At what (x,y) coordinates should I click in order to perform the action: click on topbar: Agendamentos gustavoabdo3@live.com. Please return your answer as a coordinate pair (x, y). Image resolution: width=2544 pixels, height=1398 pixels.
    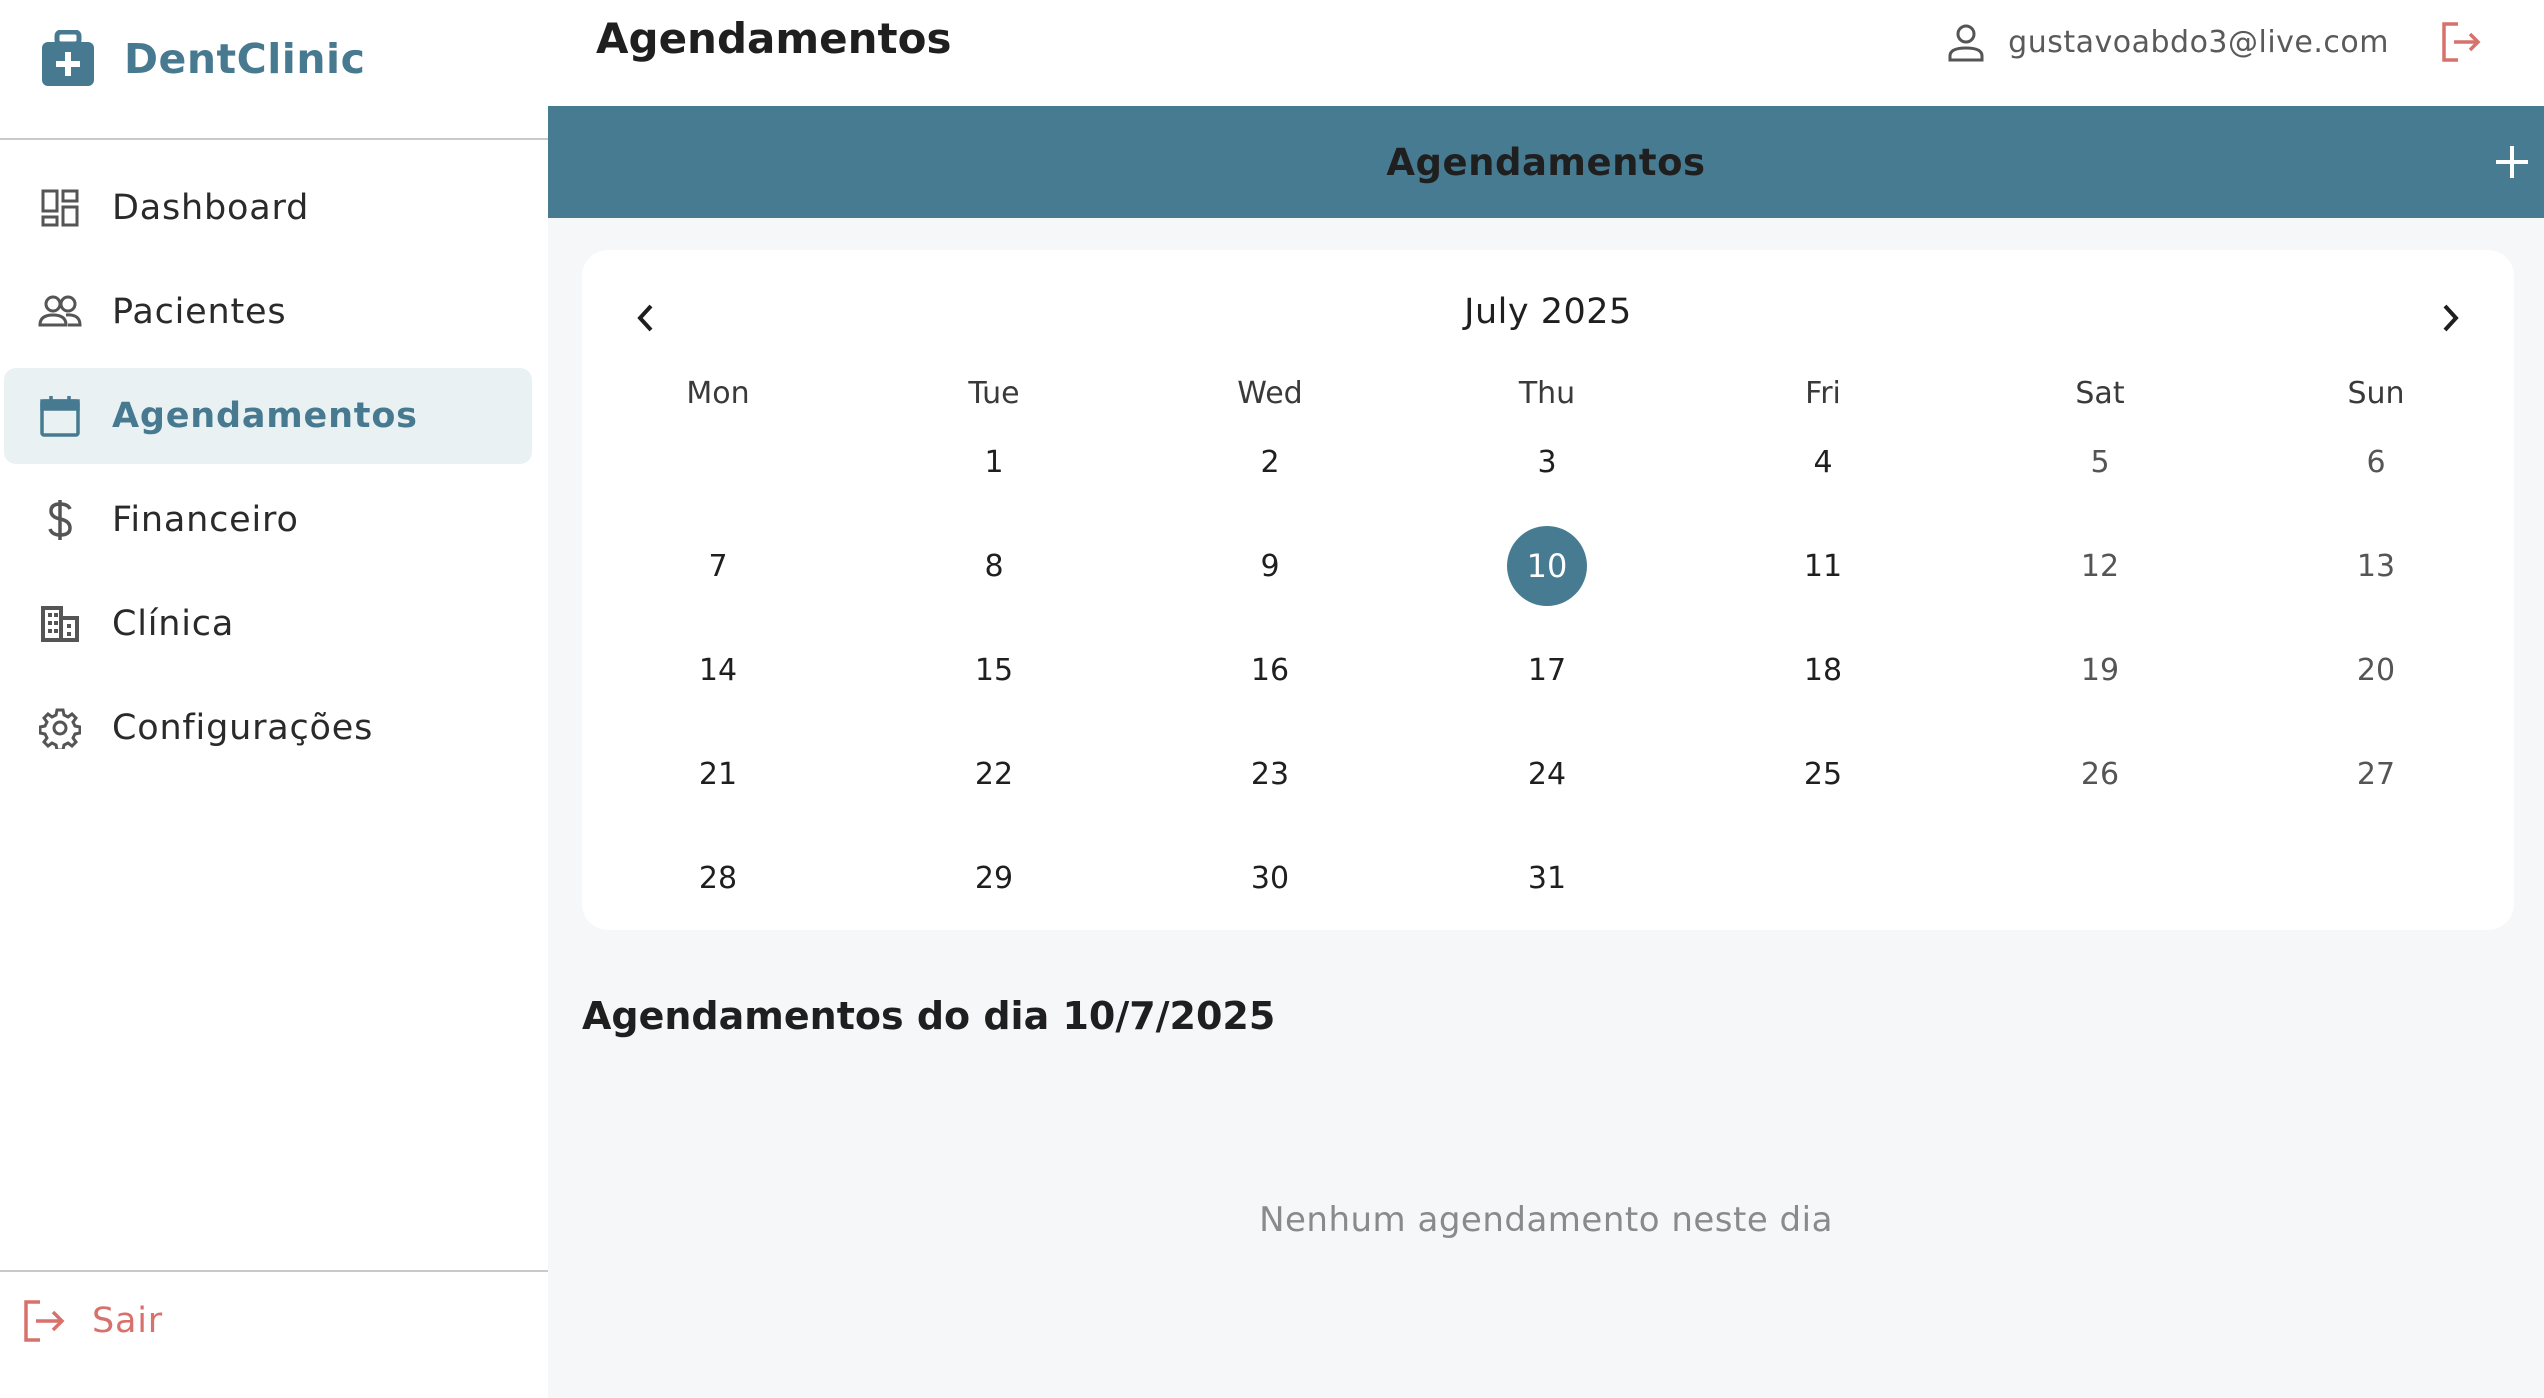
    Looking at the image, I should click on (1546, 53).